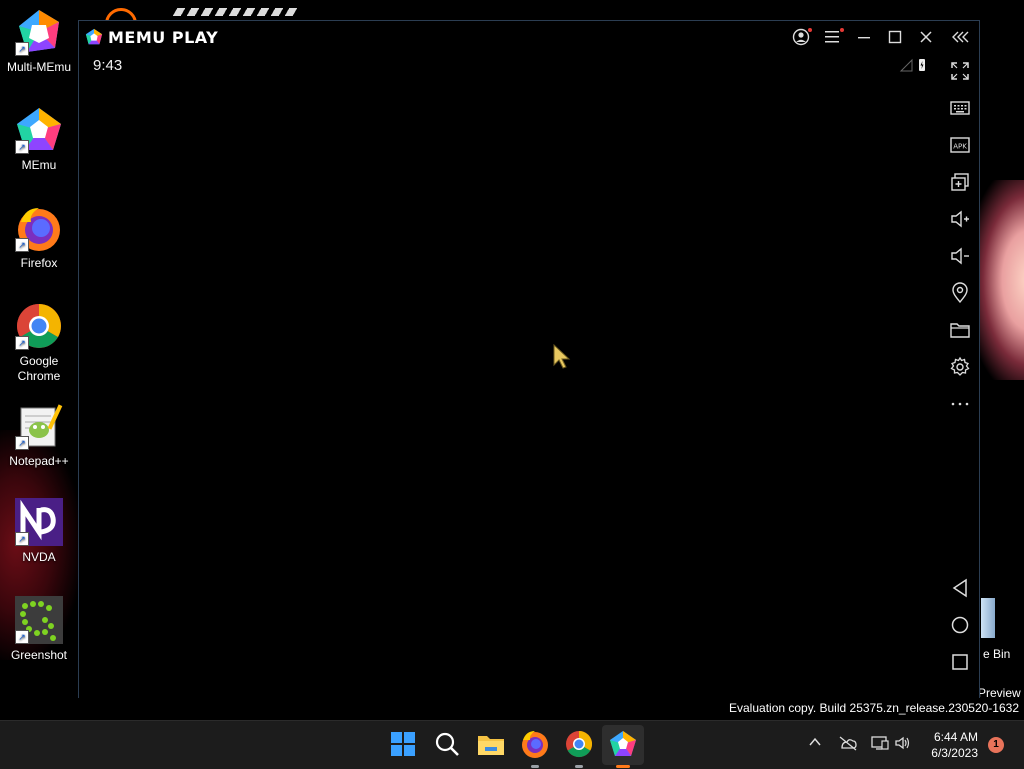 Image resolution: width=1024 pixels, height=769 pixels. I want to click on search-button, so click(447, 744).